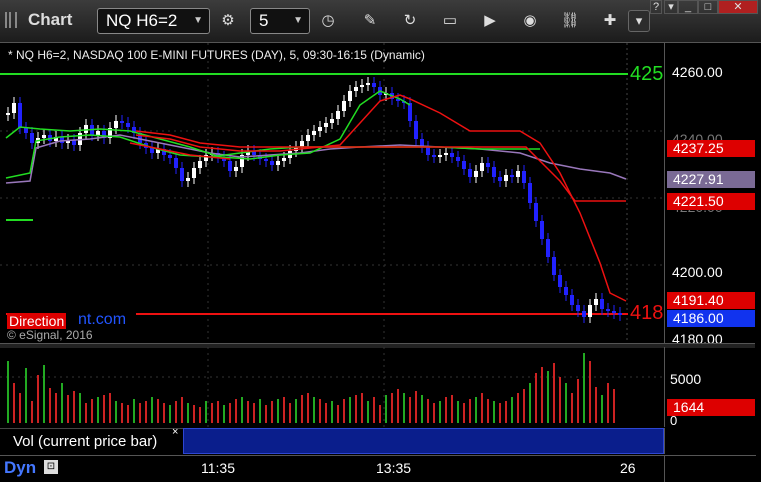  I want to click on cycle-icon: ↻, so click(410, 21).